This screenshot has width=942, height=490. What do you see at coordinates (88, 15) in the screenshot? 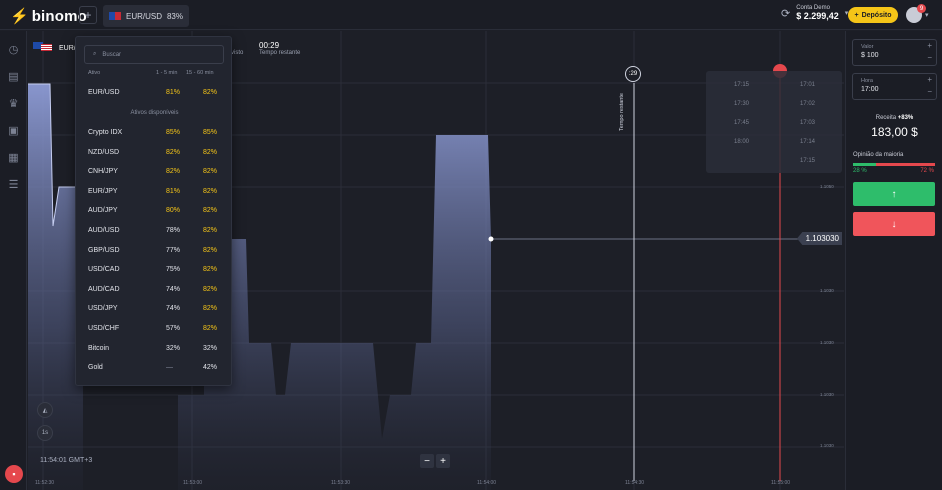
I see `add-asset-tab-button: +` at bounding box center [88, 15].